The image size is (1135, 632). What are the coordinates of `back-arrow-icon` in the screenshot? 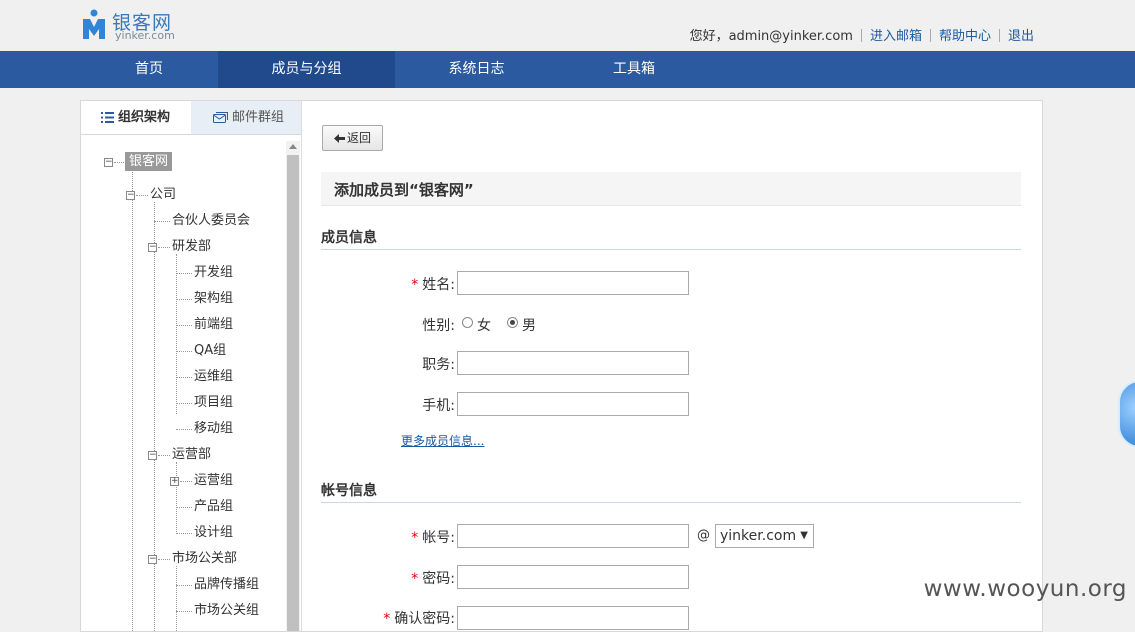 It's located at (339, 138).